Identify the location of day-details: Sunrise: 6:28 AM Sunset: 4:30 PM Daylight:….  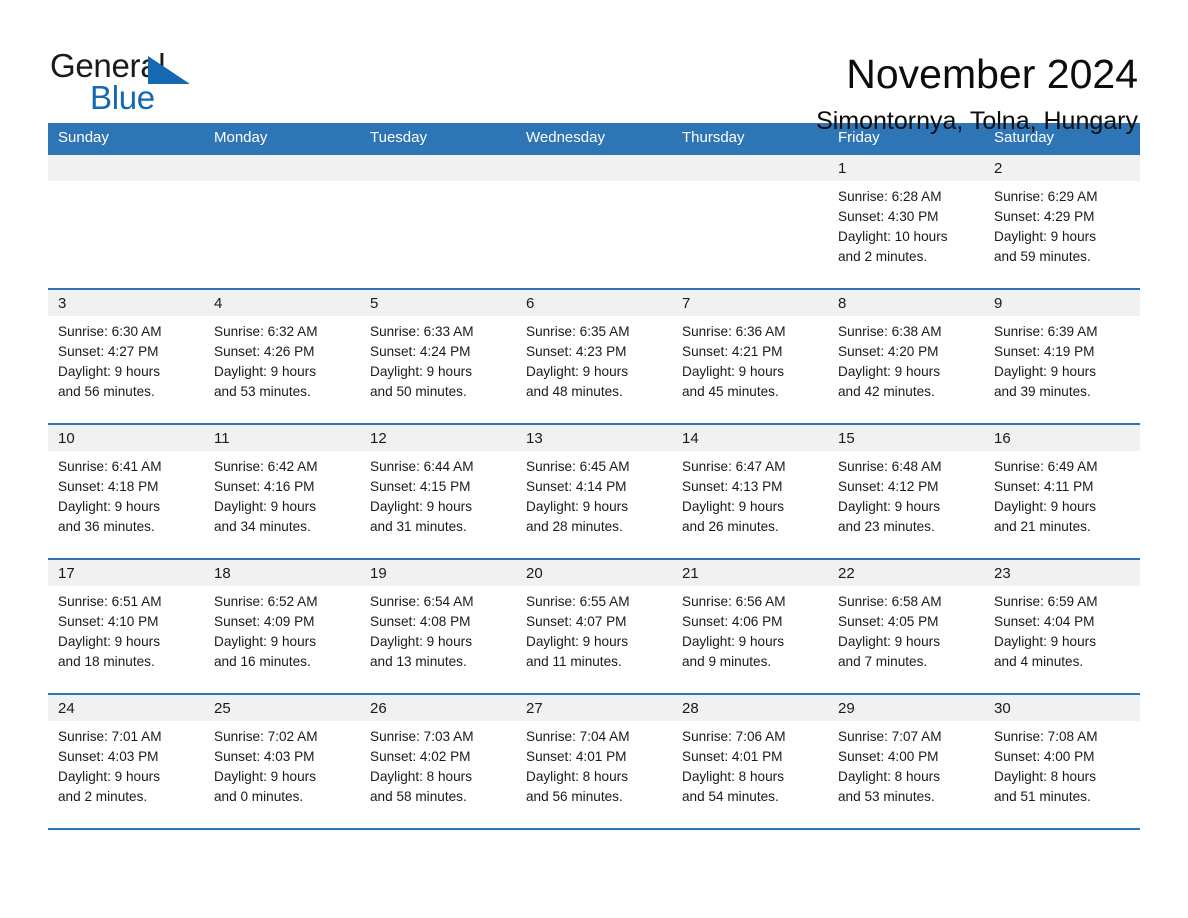
(906, 224).